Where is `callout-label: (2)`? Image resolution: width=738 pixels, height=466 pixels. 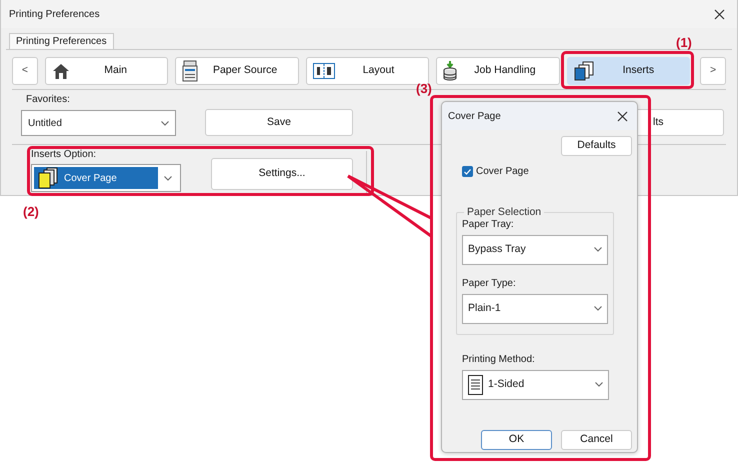 callout-label: (2) is located at coordinates (31, 212).